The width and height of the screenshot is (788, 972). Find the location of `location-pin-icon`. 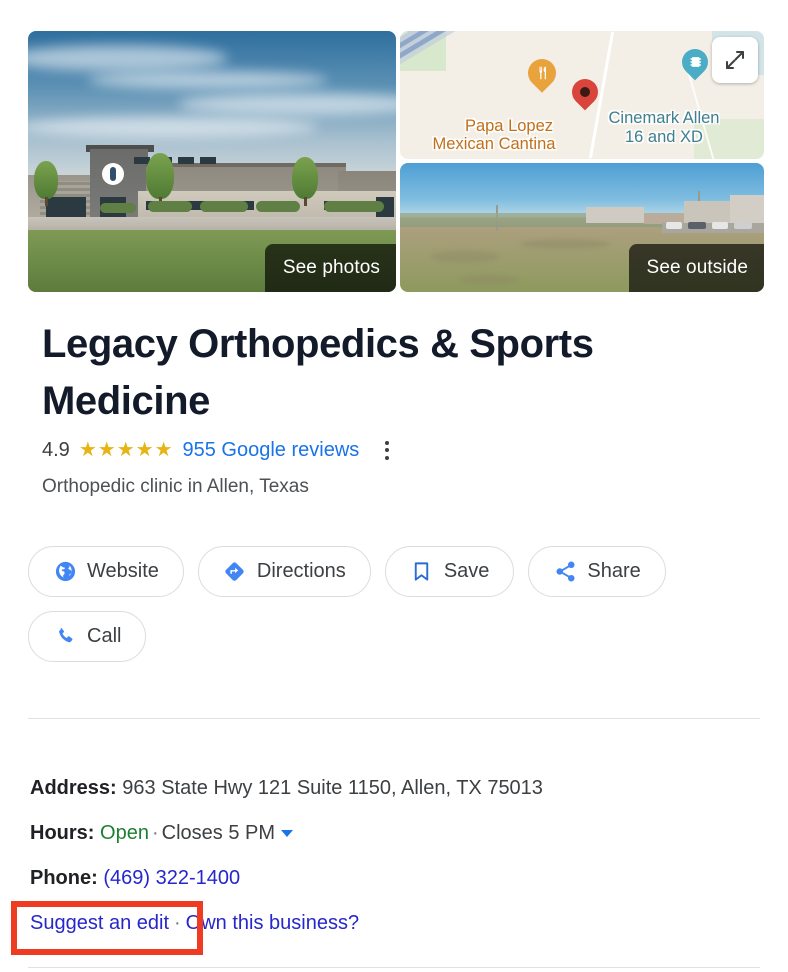

location-pin-icon is located at coordinates (585, 92).